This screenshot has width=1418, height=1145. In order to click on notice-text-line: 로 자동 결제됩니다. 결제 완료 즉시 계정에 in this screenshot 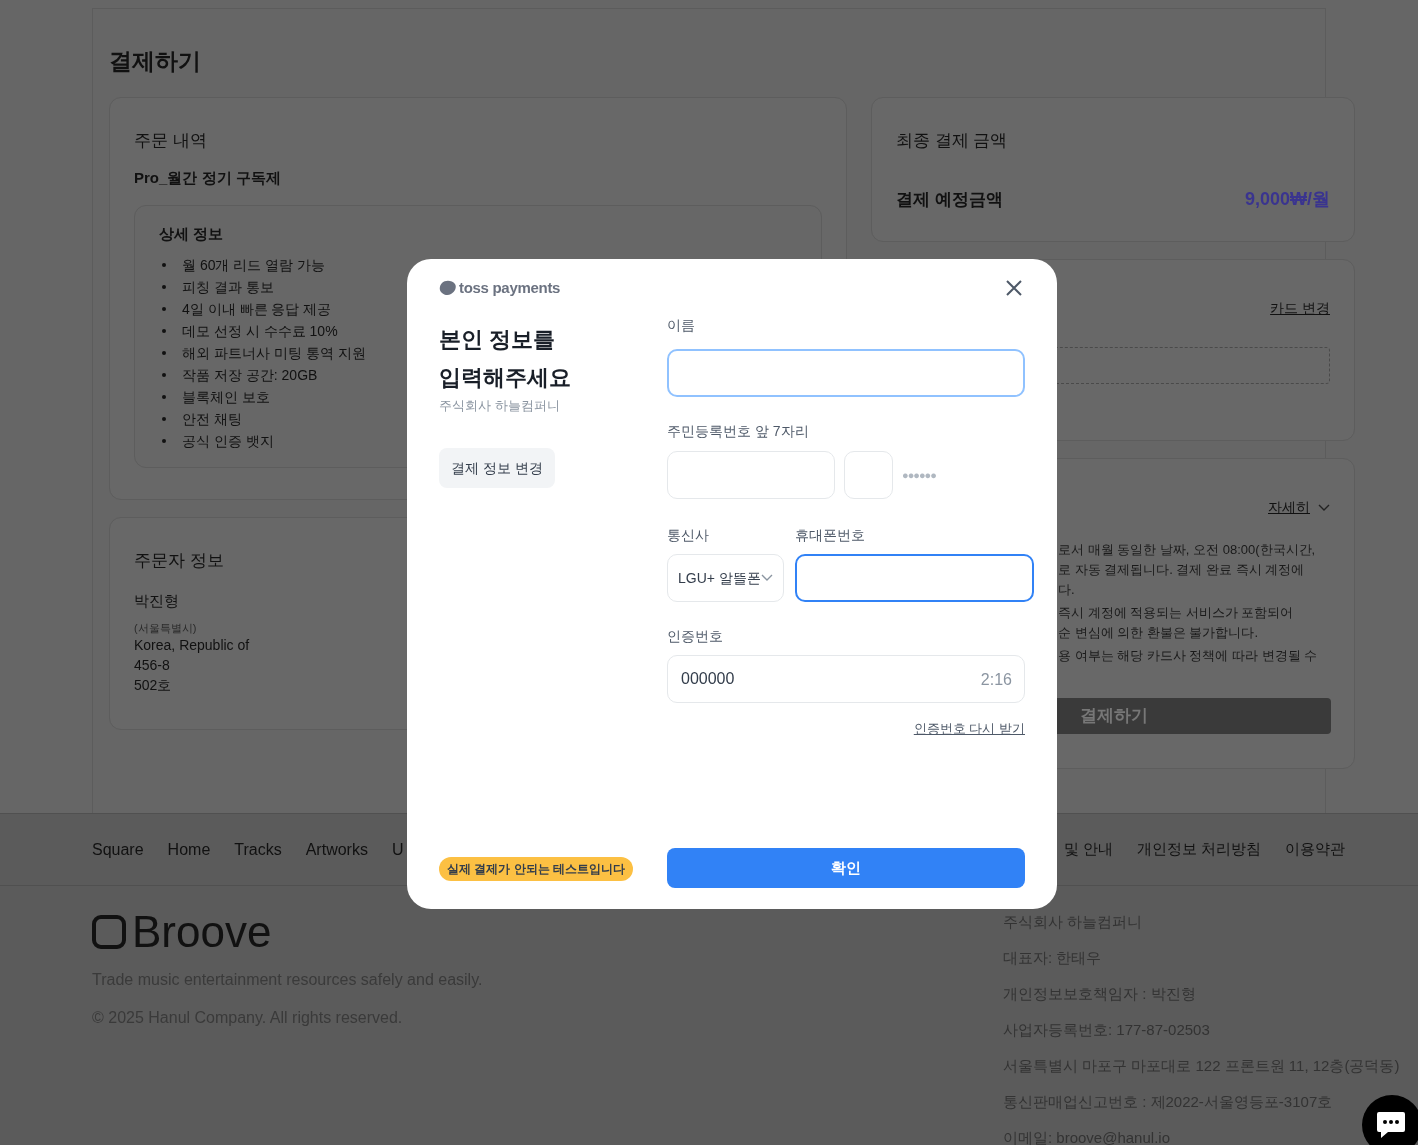, I will do `click(1182, 570)`.